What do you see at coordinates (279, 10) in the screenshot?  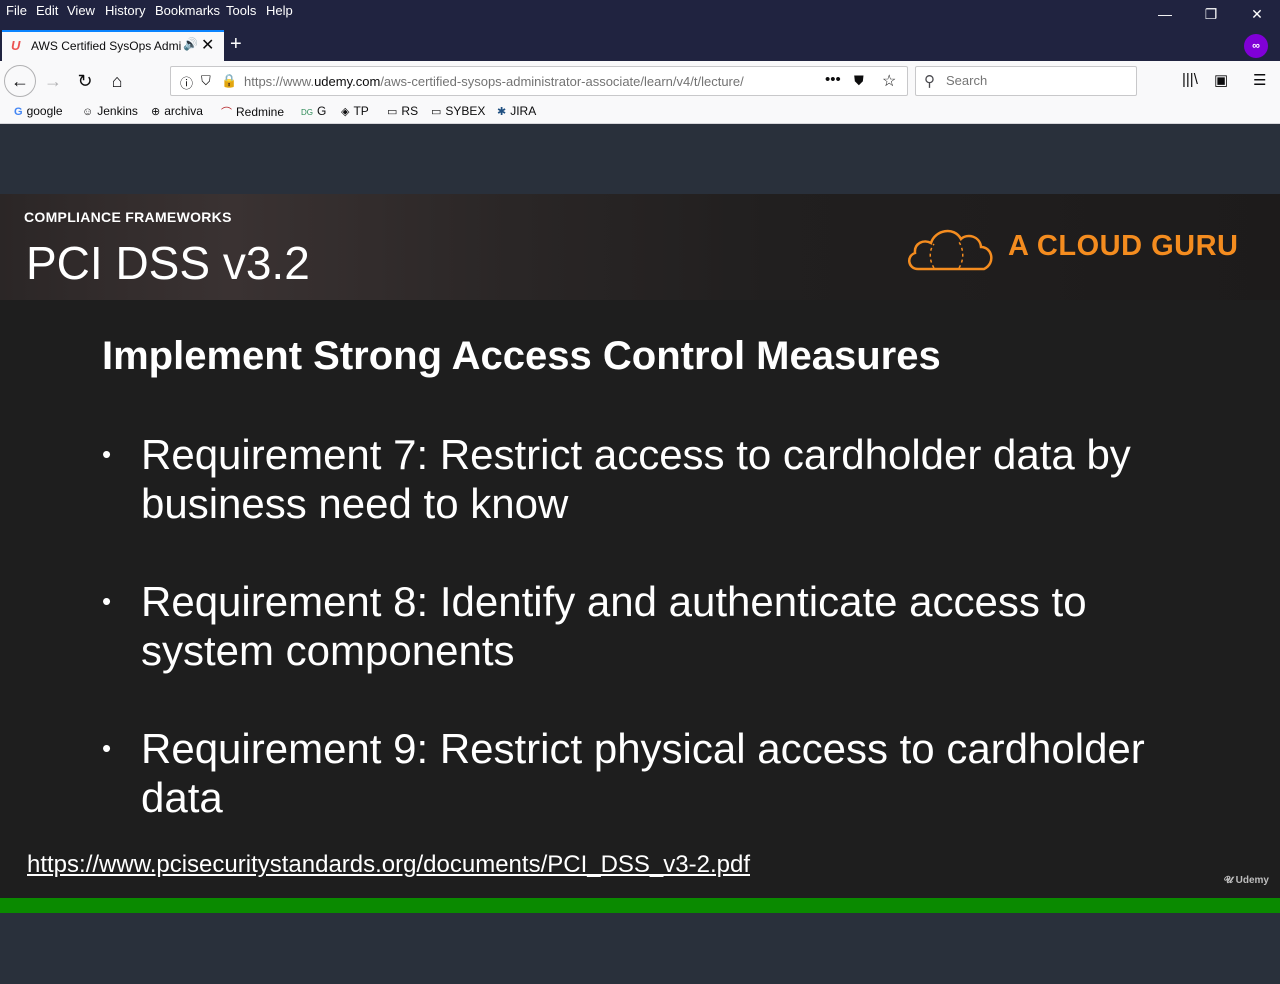 I see `menu-help: Help` at bounding box center [279, 10].